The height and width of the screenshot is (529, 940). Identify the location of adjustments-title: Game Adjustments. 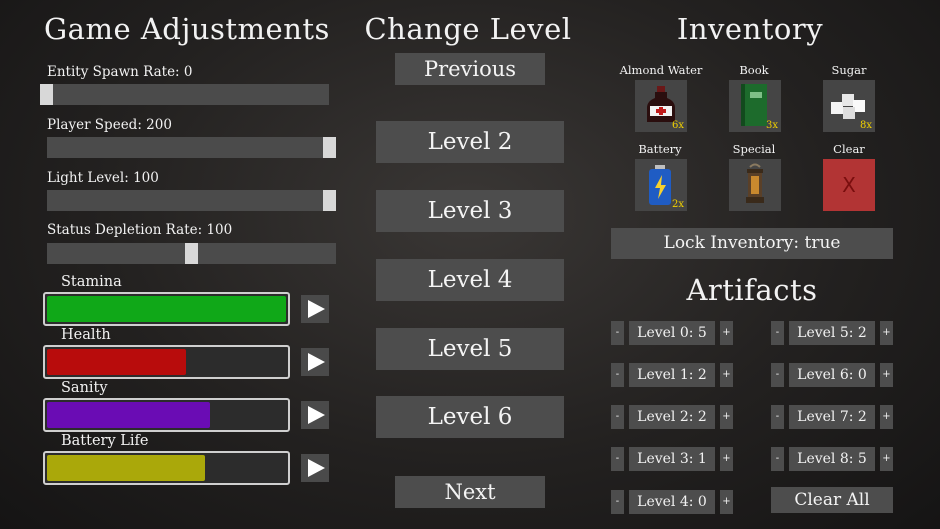
(187, 29).